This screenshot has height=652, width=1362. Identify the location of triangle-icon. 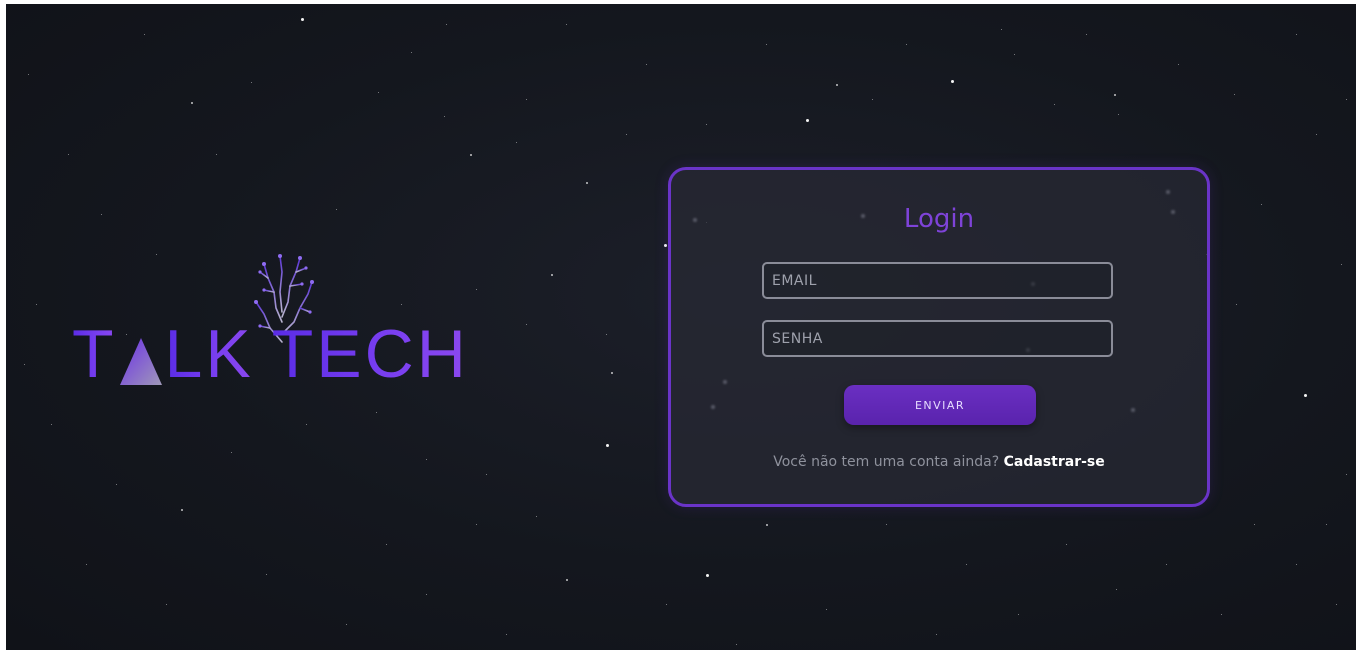
(140, 361).